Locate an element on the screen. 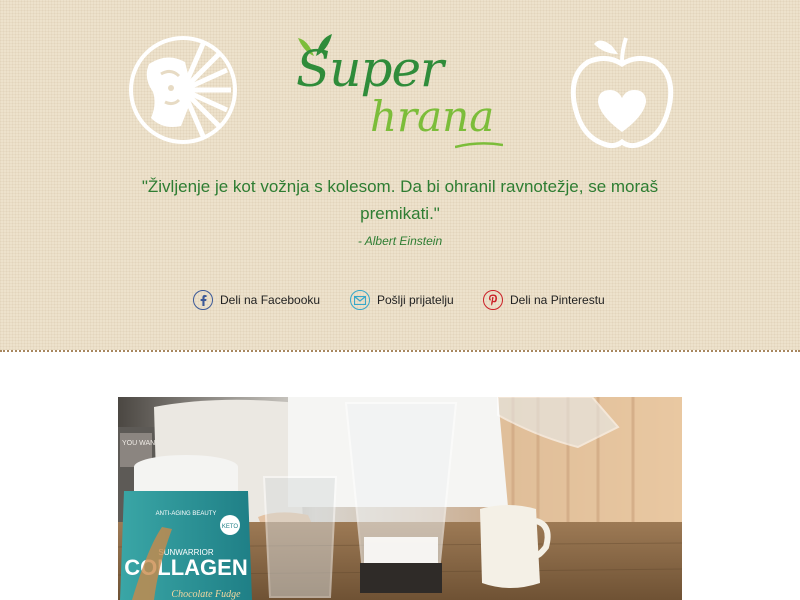 The width and height of the screenshot is (800, 600). share-facebook-link: Deli na Facebooku is located at coordinates (256, 300).